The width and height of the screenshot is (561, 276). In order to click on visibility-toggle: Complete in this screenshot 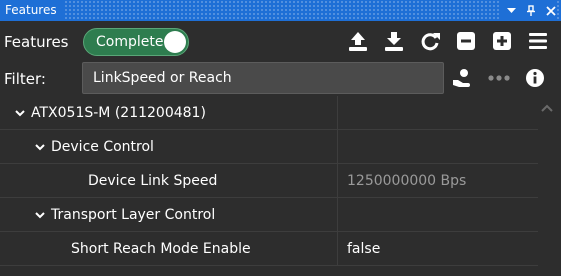, I will do `click(136, 42)`.